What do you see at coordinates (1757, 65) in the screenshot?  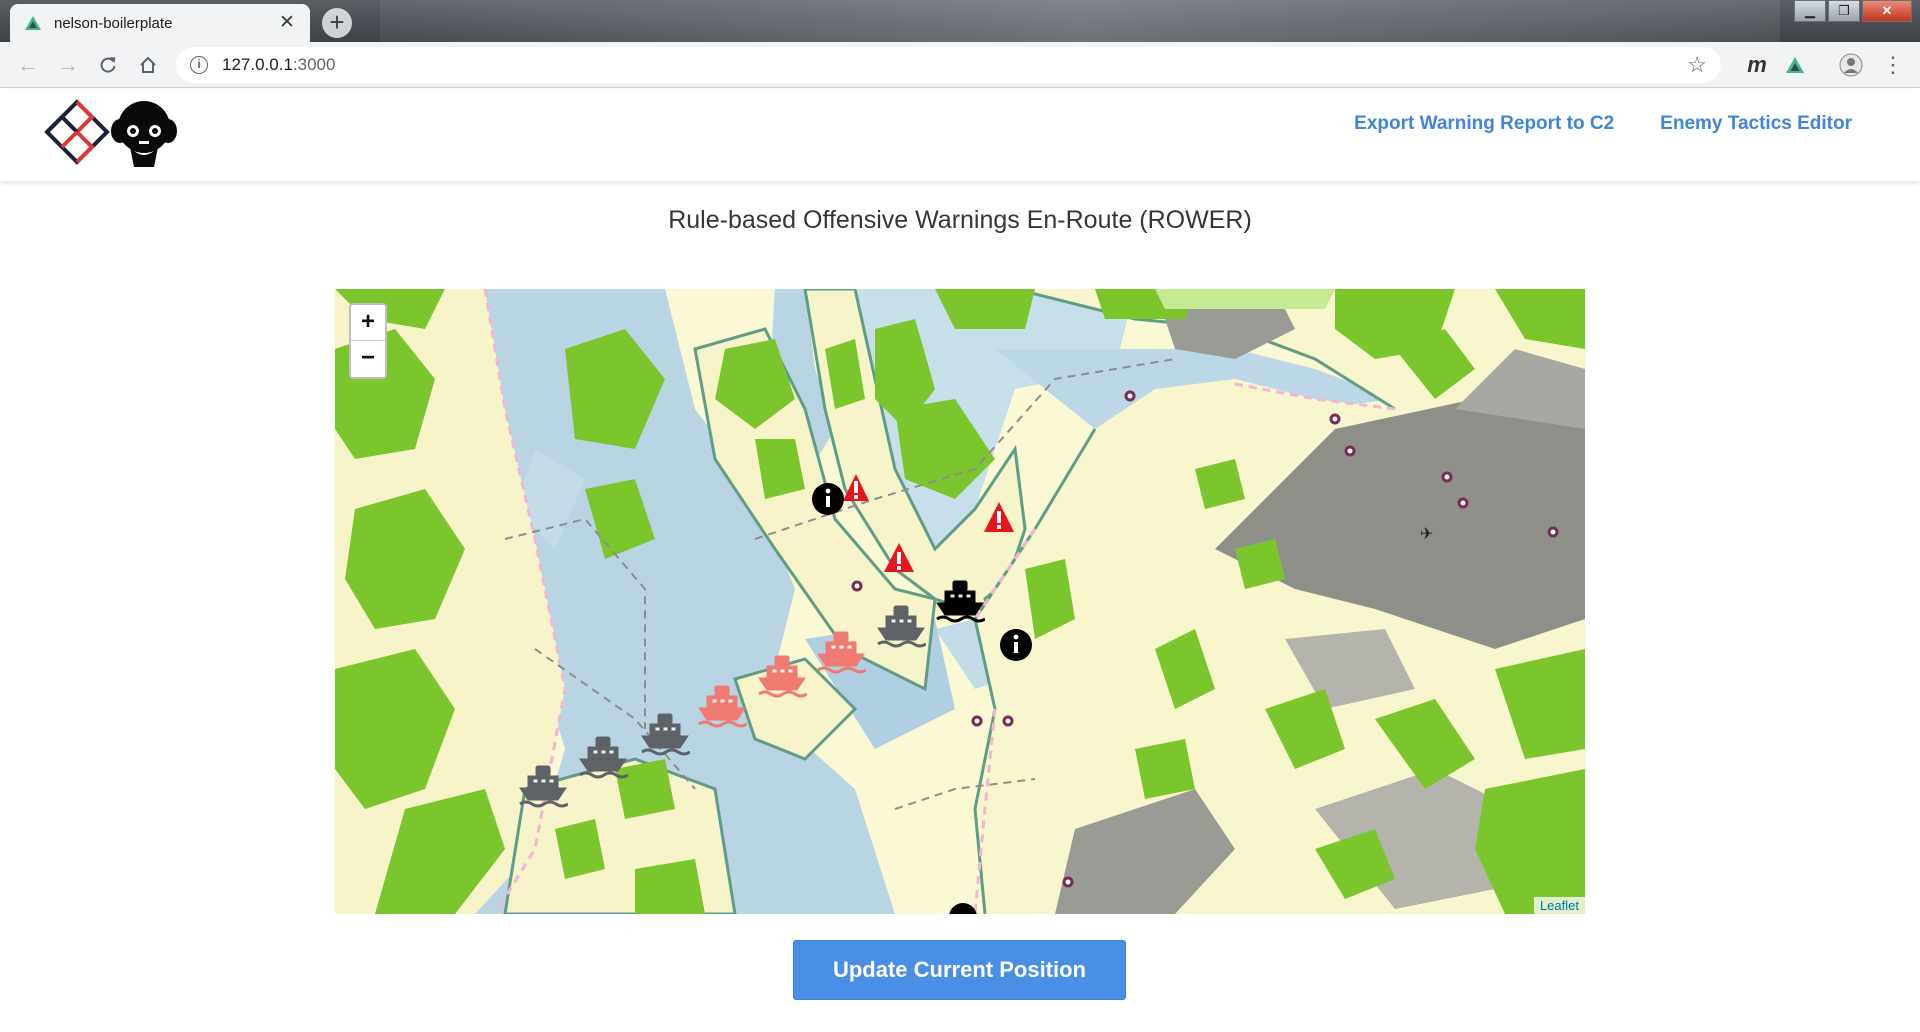 I see `extension-m-icon: m` at bounding box center [1757, 65].